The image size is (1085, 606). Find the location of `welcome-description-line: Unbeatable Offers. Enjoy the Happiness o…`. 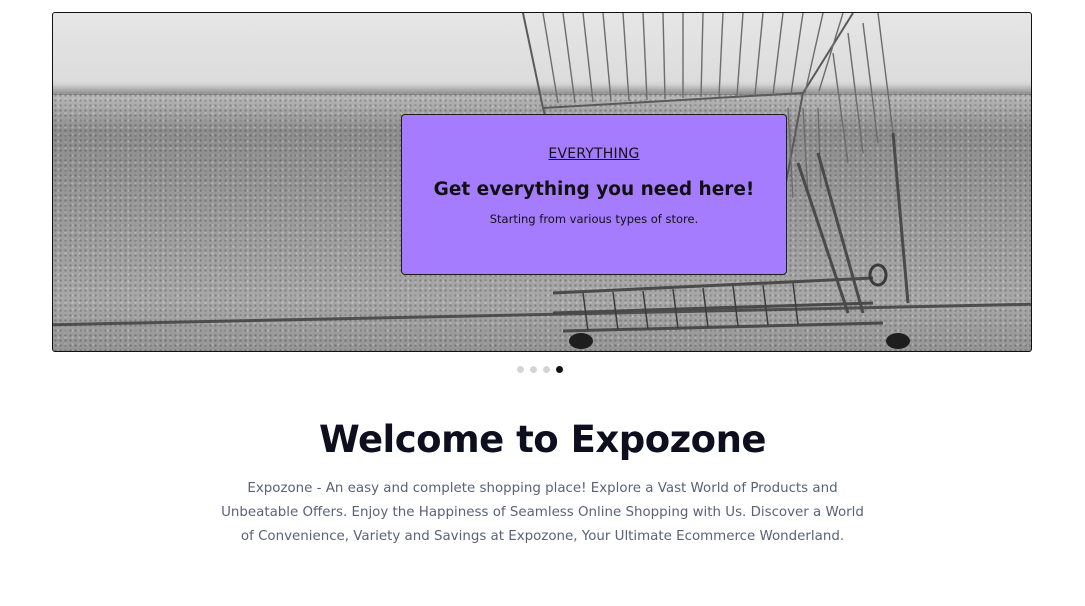

welcome-description-line: Unbeatable Offers. Enjoy the Happiness o… is located at coordinates (542, 512).